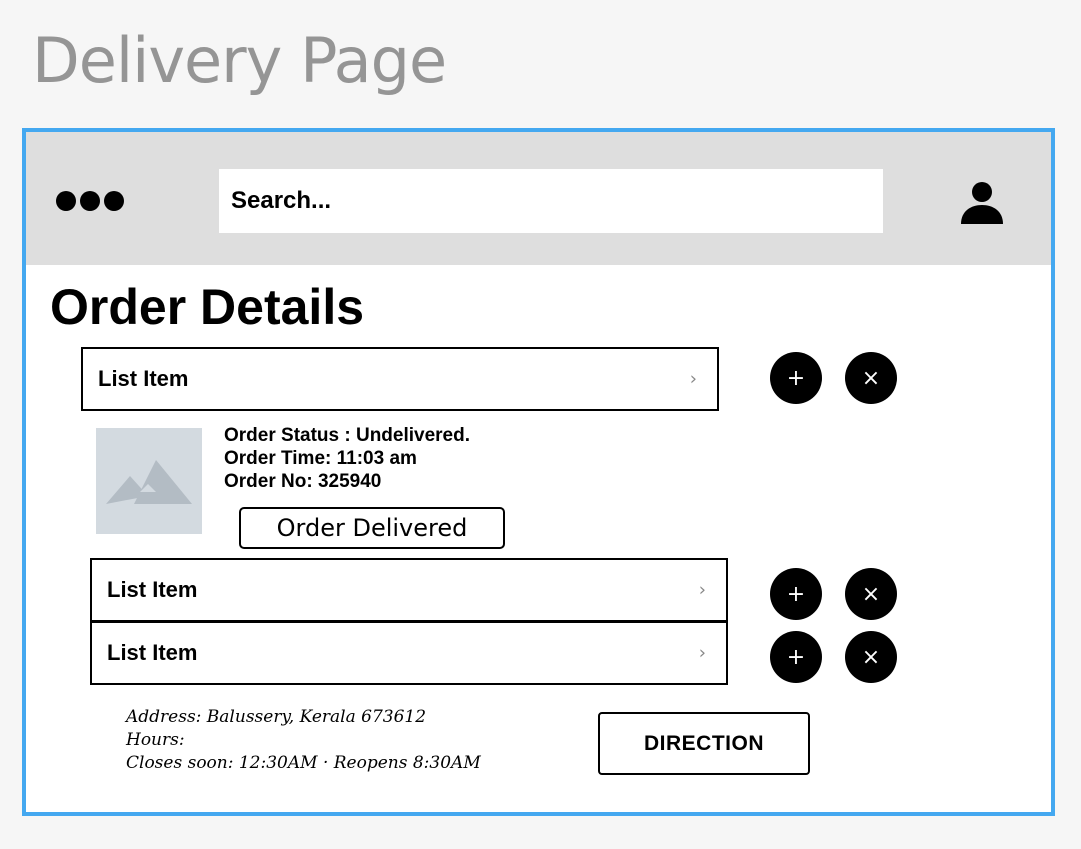  Describe the element at coordinates (347, 435) in the screenshot. I see `order-status: Order Status : Undelivered.` at that location.